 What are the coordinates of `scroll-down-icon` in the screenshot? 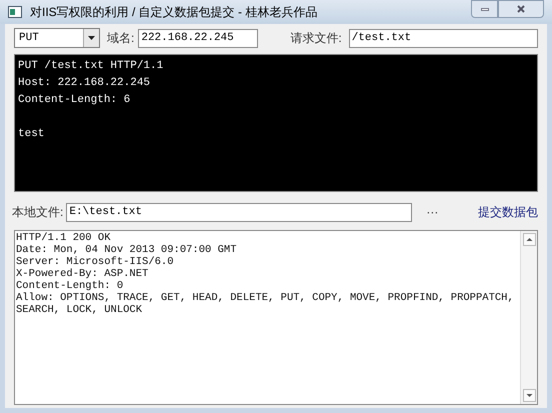 It's located at (529, 395).